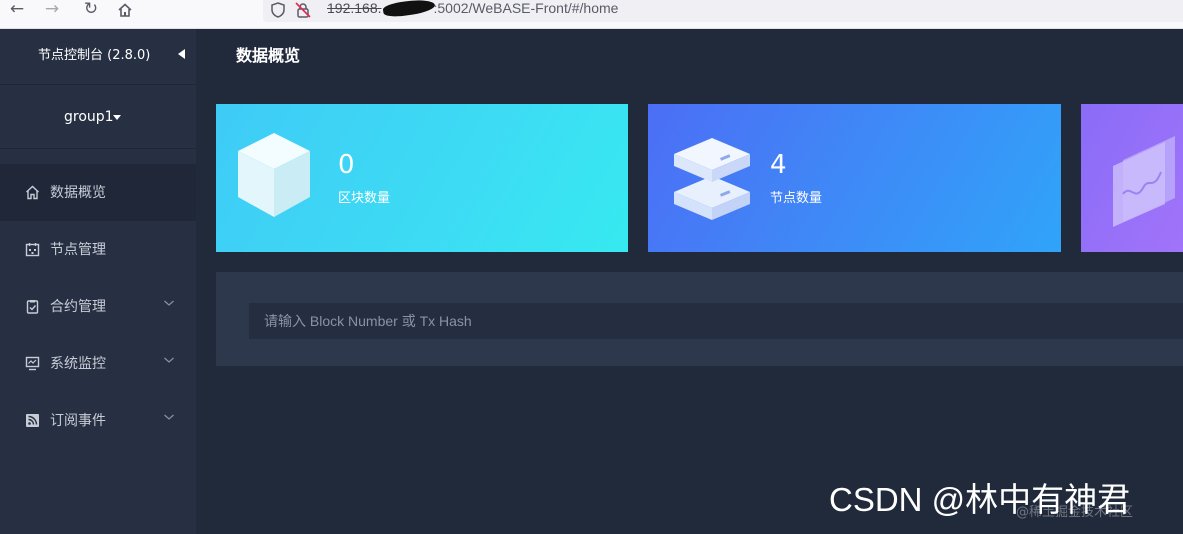 Image resolution: width=1183 pixels, height=534 pixels. Describe the element at coordinates (91, 10) in the screenshot. I see `reload-icon: ↻` at that location.